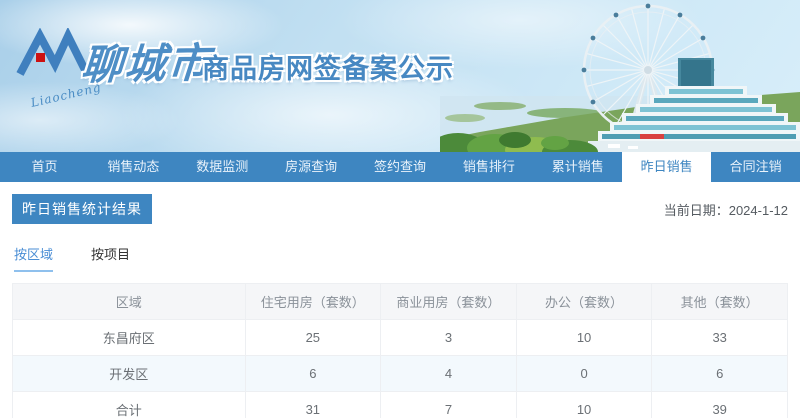 This screenshot has height=418, width=800. Describe the element at coordinates (313, 404) in the screenshot. I see `cell-residential: 31` at that location.